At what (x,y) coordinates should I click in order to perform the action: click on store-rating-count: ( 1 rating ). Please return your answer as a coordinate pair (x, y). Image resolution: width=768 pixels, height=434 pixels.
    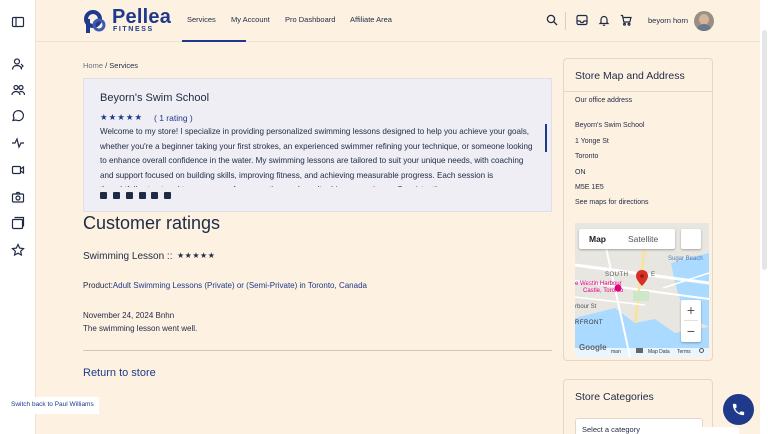
    Looking at the image, I should click on (173, 118).